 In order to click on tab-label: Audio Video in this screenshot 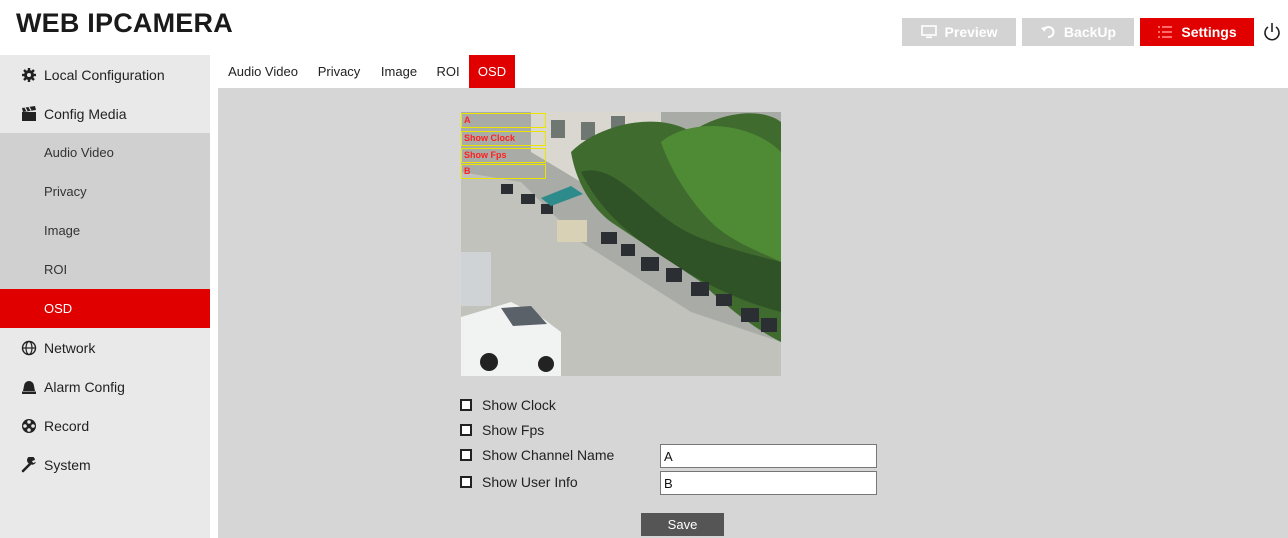, I will do `click(263, 71)`.